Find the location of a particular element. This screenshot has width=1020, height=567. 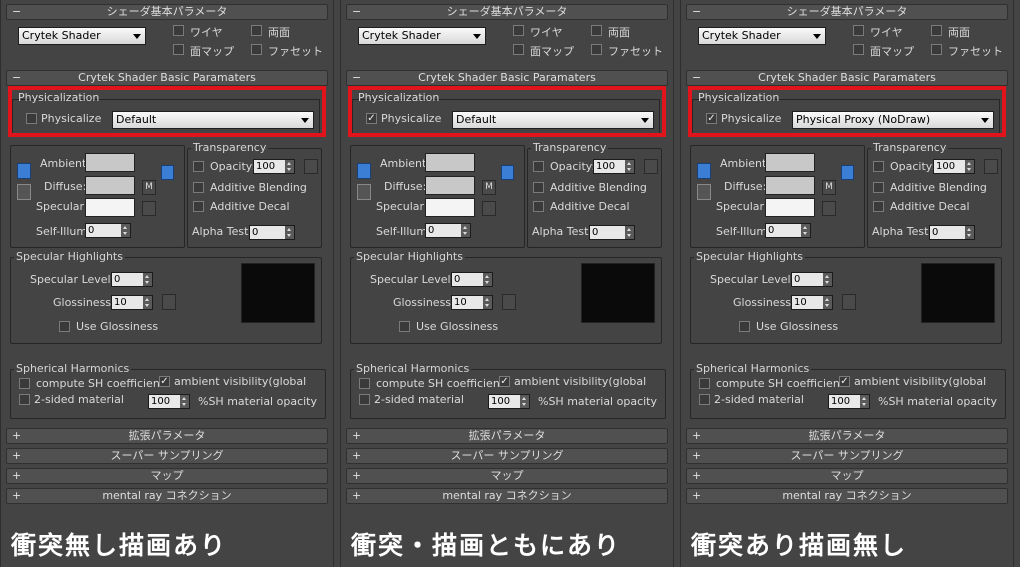

self-illum-spinner: 0 is located at coordinates (788, 230).